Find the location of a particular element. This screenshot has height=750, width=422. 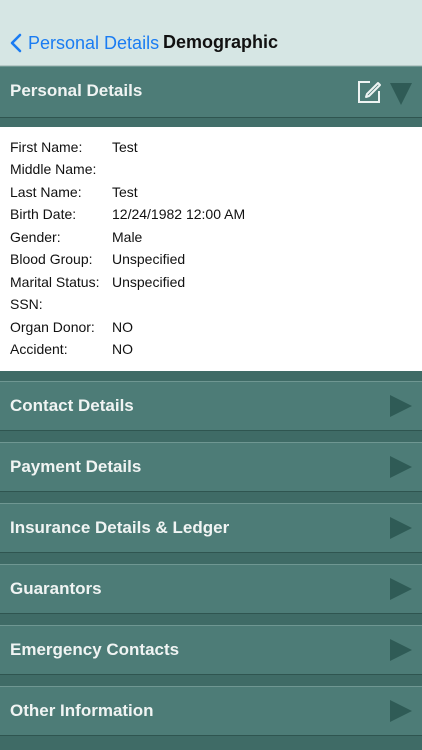

section-header-personal-details: Personal Details is located at coordinates (211, 92).